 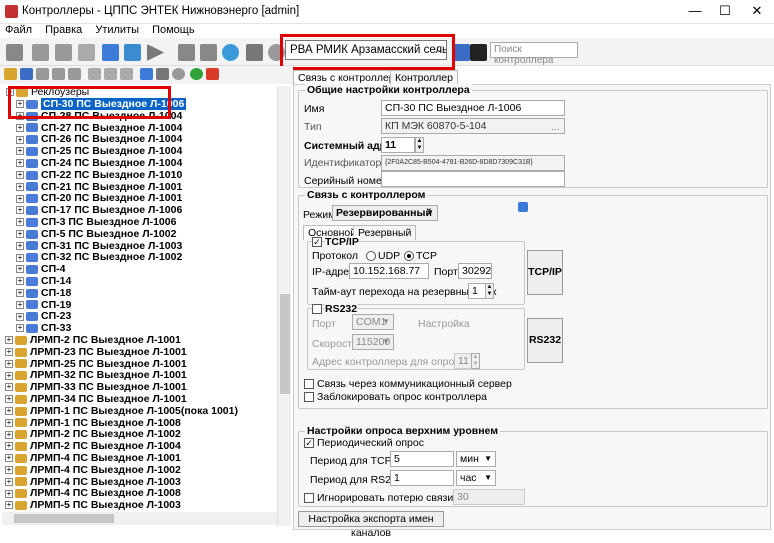 What do you see at coordinates (47, 92) in the screenshot?
I see `tree-root: − Реклоузеры` at bounding box center [47, 92].